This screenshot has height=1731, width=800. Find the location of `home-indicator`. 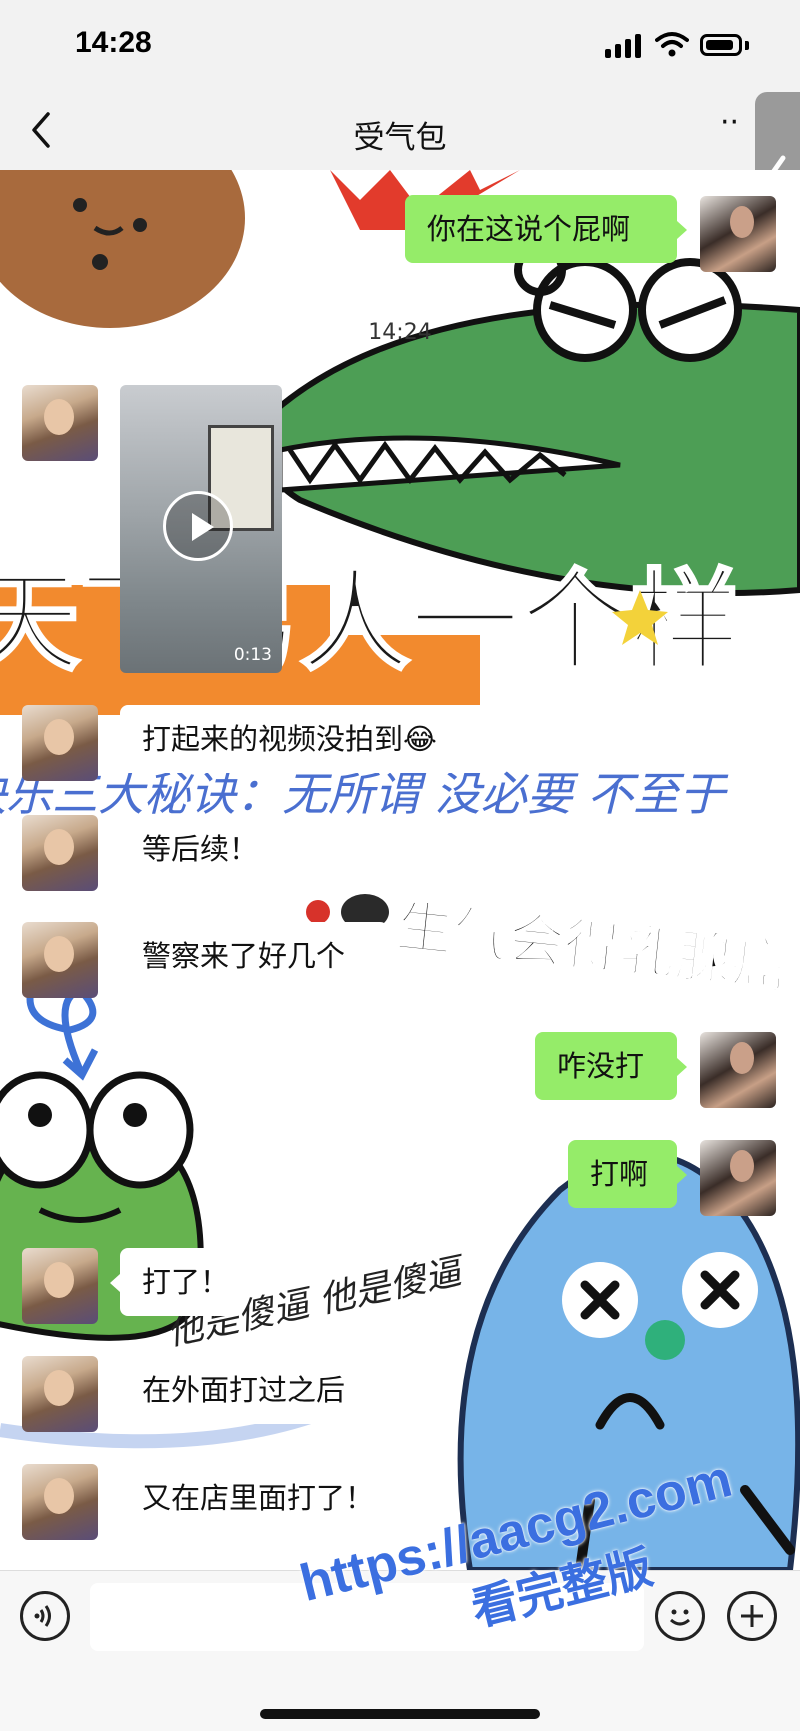

home-indicator is located at coordinates (400, 1714).